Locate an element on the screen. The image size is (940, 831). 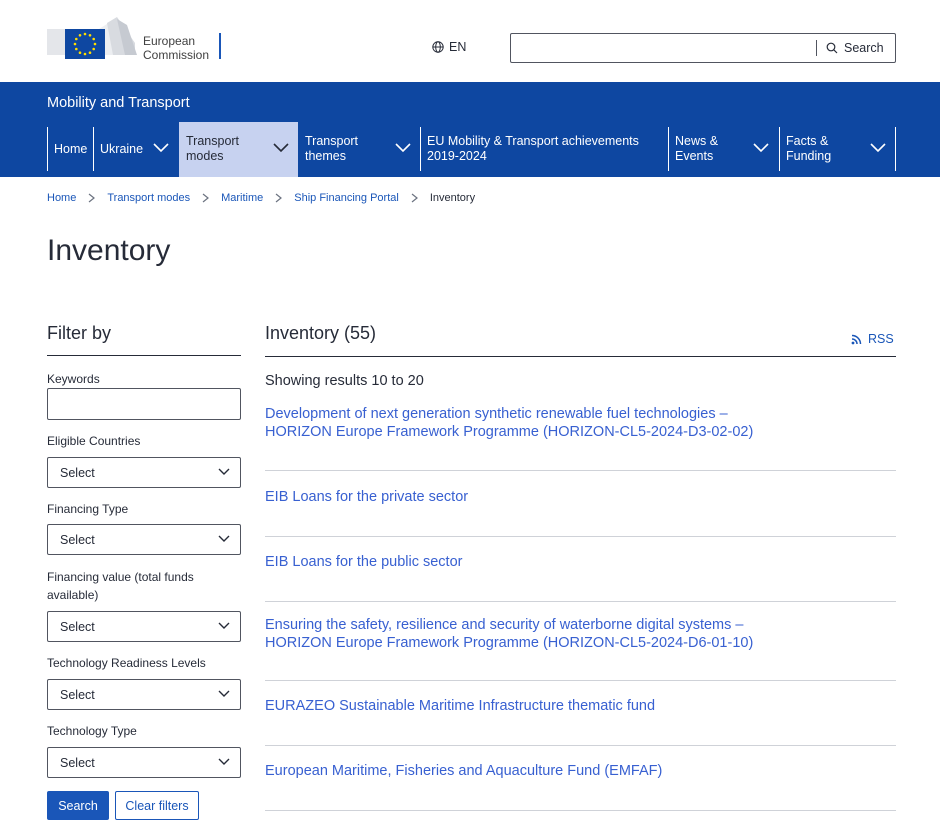
logo-text: European Commission is located at coordinates (176, 48).